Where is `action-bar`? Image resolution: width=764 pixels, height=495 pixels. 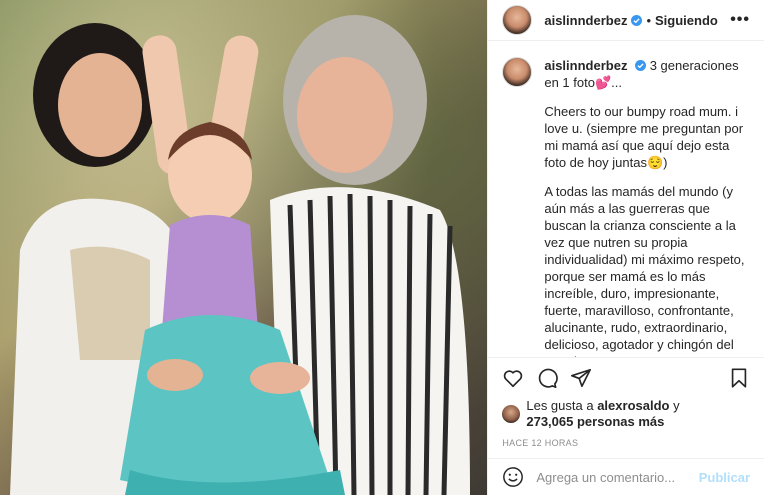
action-bar is located at coordinates (626, 377).